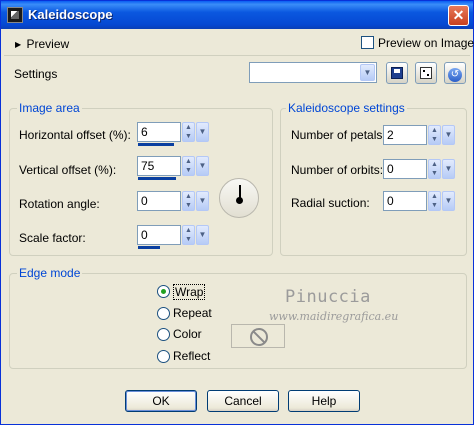 This screenshot has width=474, height=425. Describe the element at coordinates (405, 135) in the screenshot. I see `number-of-petals-input: 2` at that location.